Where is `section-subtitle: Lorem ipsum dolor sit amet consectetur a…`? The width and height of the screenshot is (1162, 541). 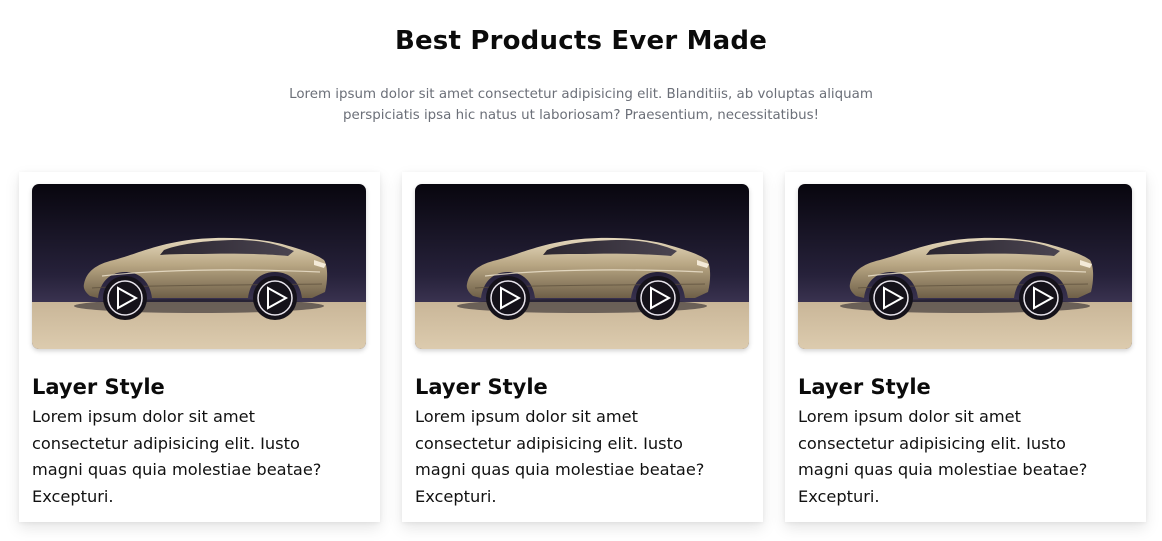
section-subtitle: Lorem ipsum dolor sit amet consectetur a… is located at coordinates (581, 105).